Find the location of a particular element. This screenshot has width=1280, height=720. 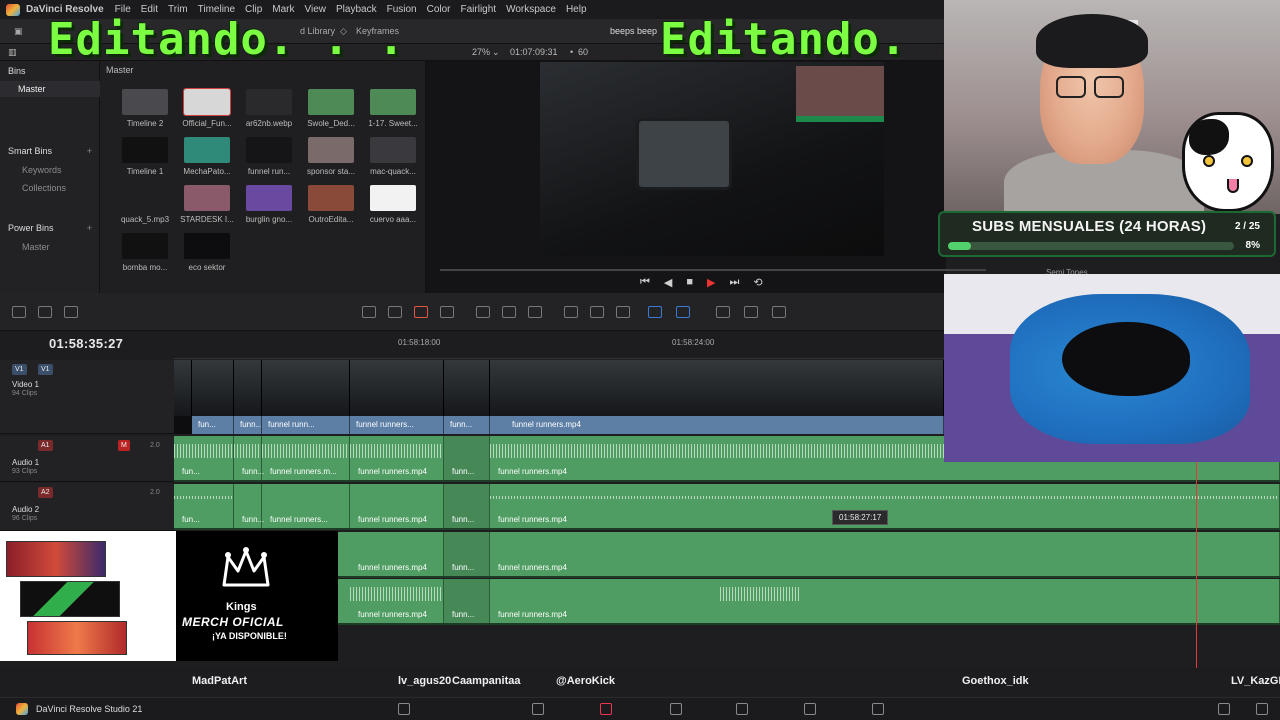

home-icon is located at coordinates (1224, 709).